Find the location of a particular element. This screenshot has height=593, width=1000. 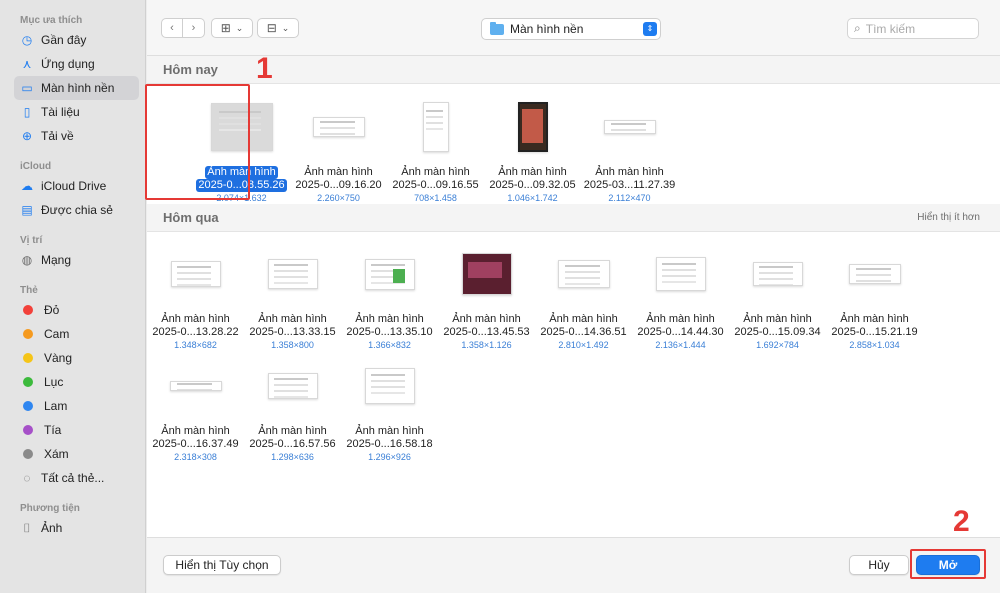

file-name: Ảnh màn hình 2025-0...15.09.34 is located at coordinates (777, 326).